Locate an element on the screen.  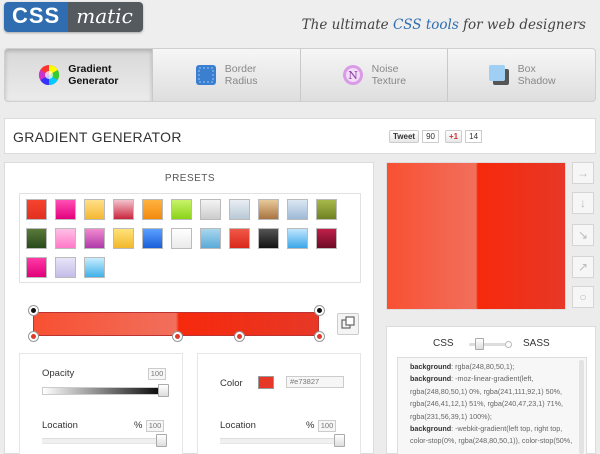
copy-icon is located at coordinates (348, 322).